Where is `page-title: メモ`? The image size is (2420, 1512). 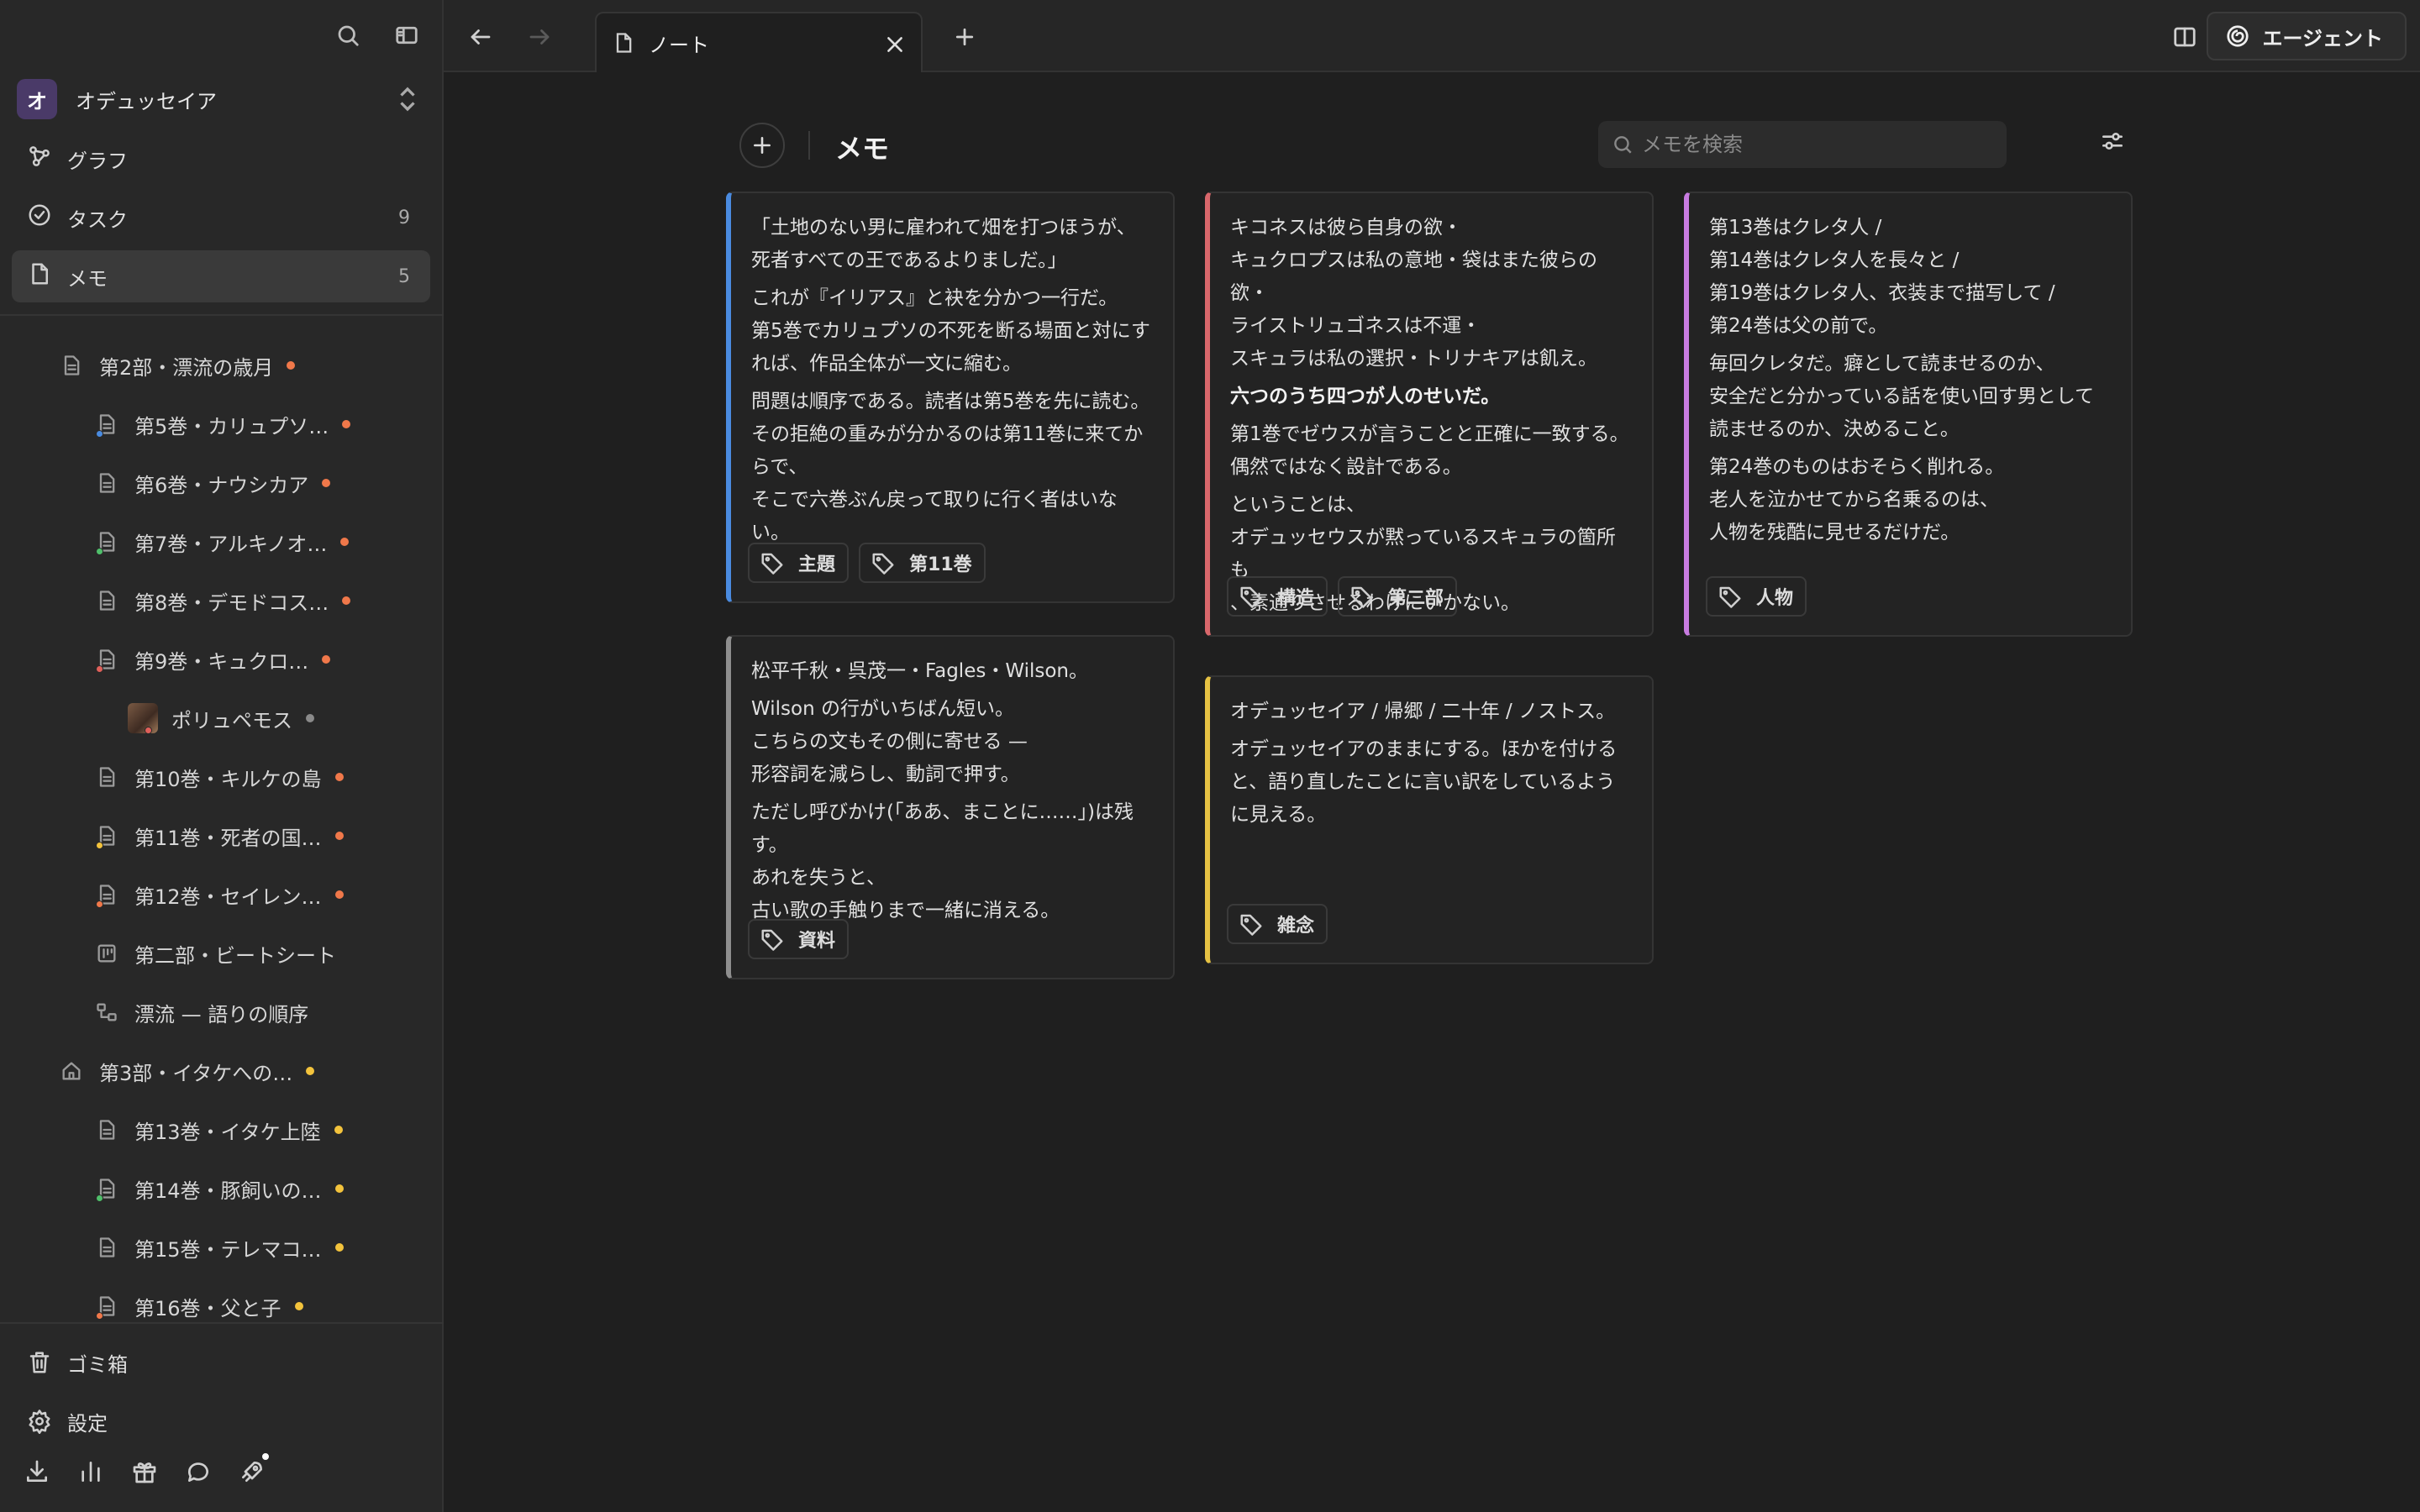 page-title: メモ is located at coordinates (863, 149).